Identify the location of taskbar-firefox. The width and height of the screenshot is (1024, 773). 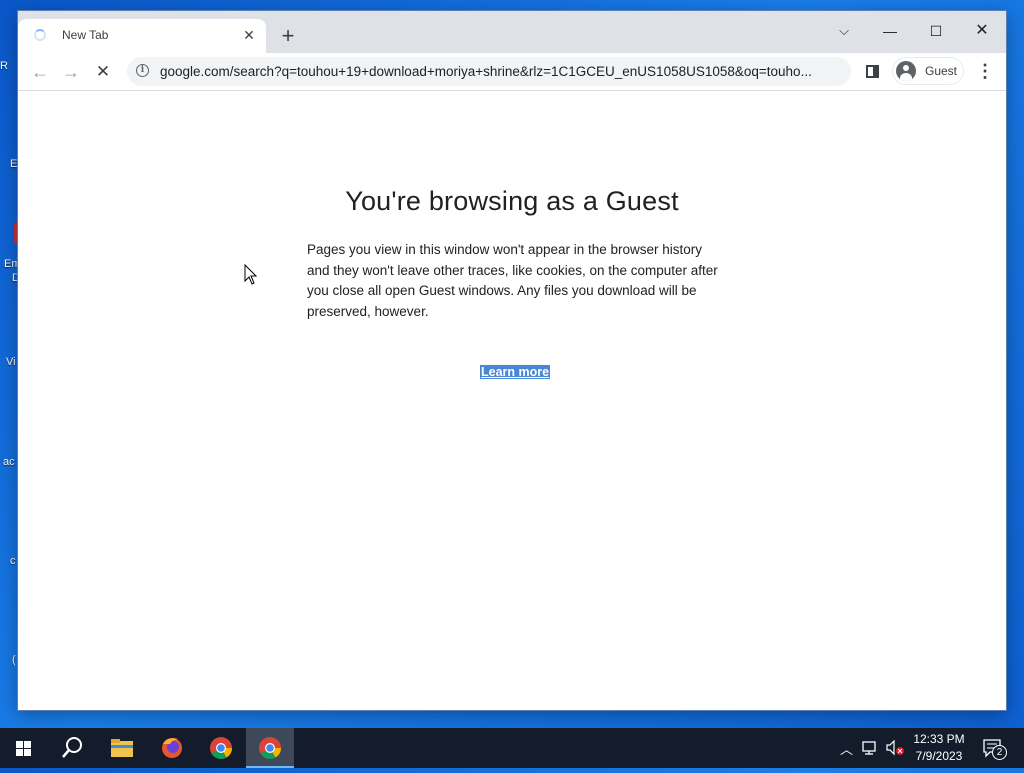
(172, 748).